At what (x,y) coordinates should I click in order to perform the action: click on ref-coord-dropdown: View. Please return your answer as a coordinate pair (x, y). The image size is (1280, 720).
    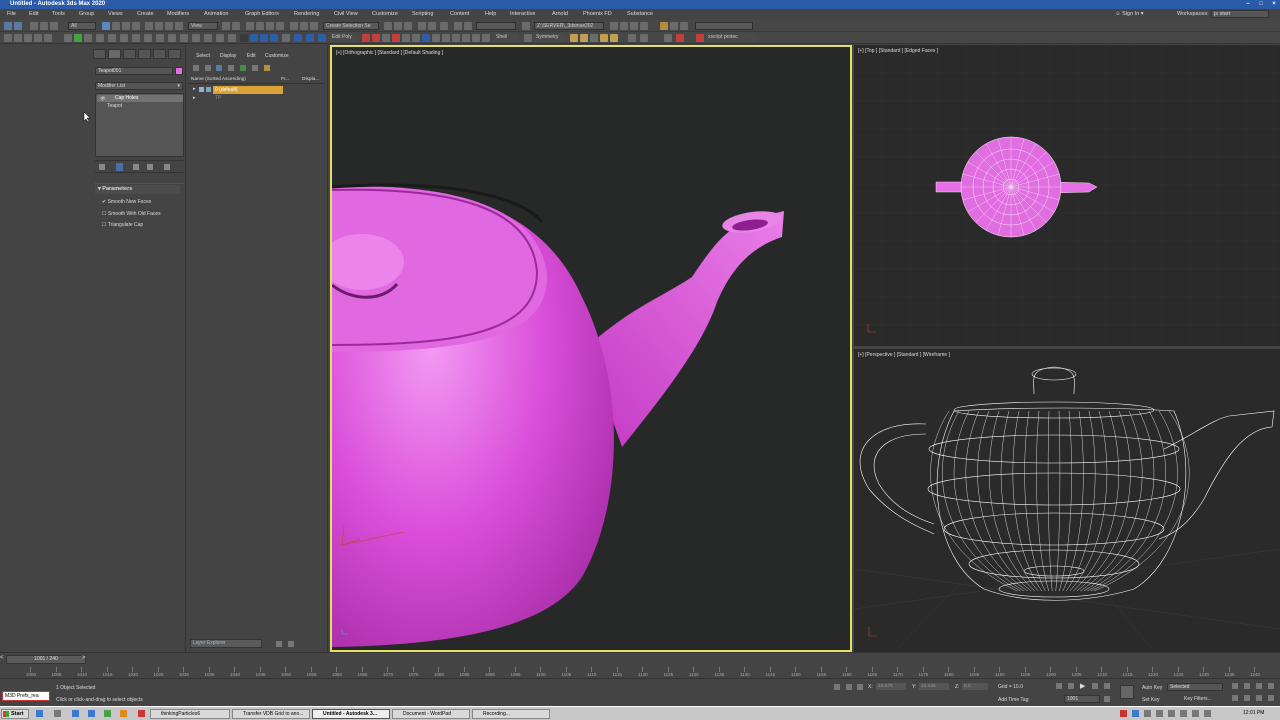
    Looking at the image, I should click on (203, 26).